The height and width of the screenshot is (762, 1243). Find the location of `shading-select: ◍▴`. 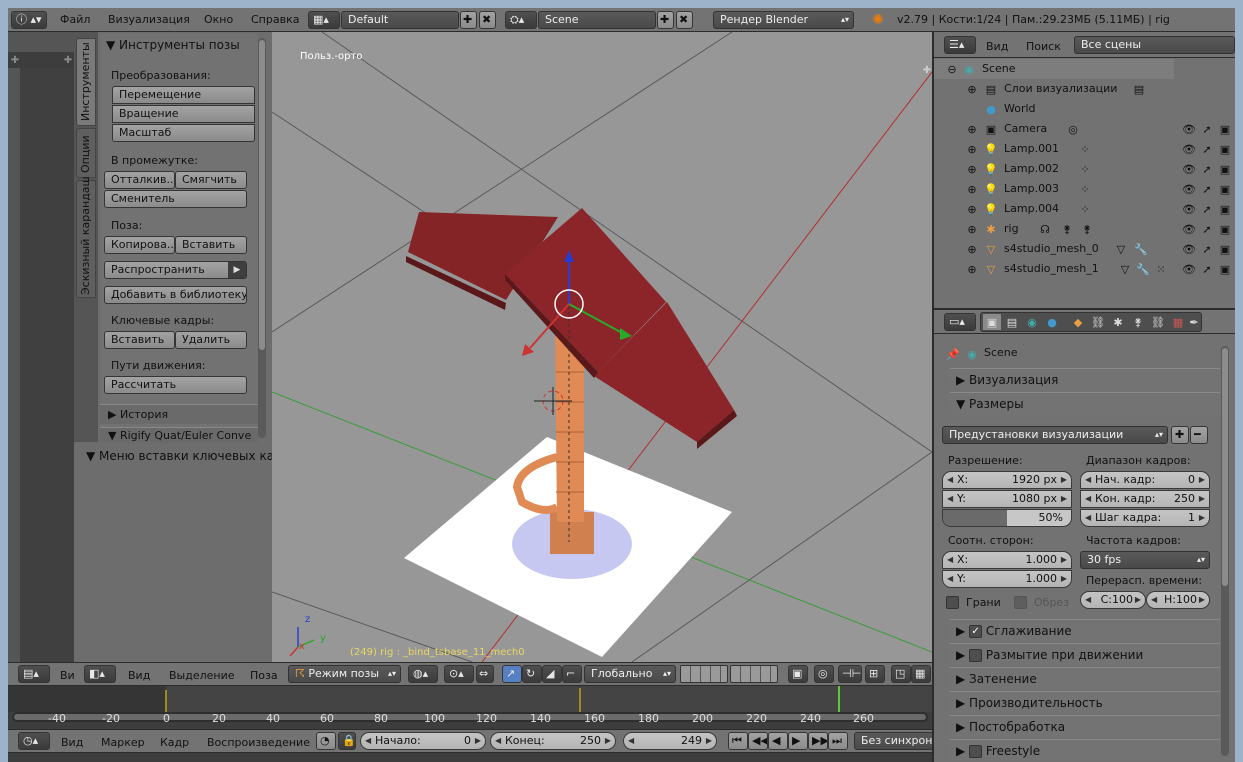

shading-select: ◍▴ is located at coordinates (423, 674).